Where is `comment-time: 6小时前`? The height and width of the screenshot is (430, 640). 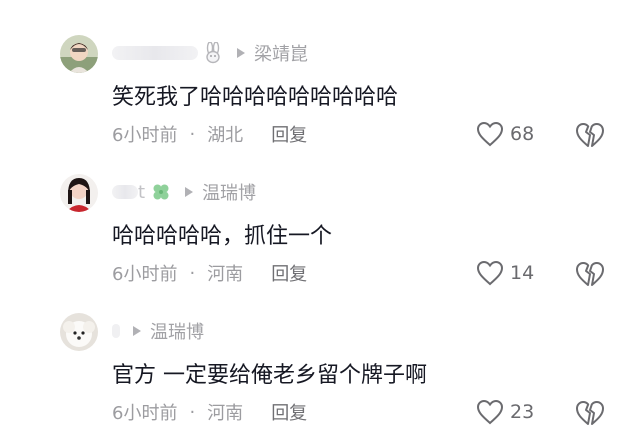
comment-time: 6小时前 is located at coordinates (145, 413).